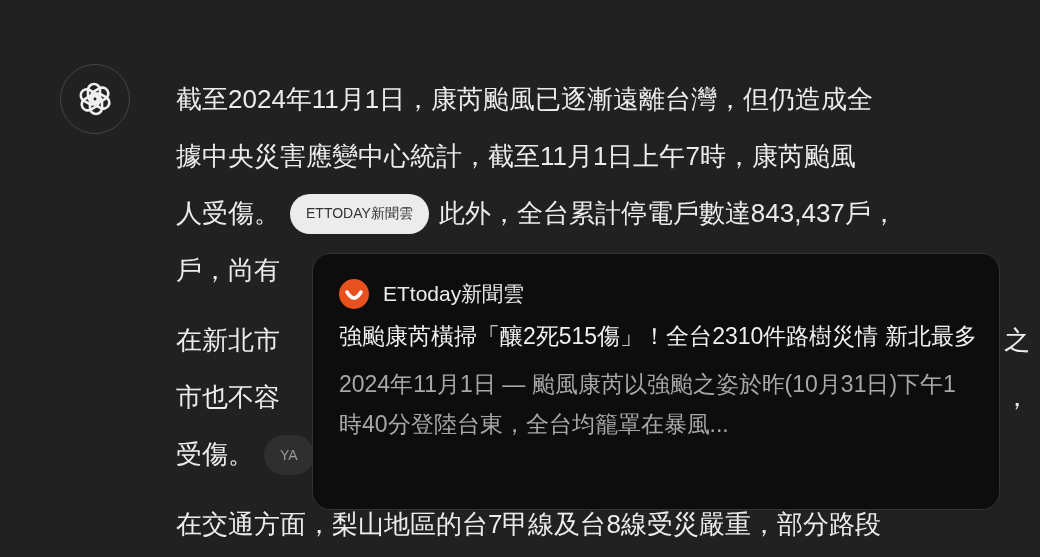 The height and width of the screenshot is (557, 1040). I want to click on answer-text: 戶，尚有, so click(228, 270).